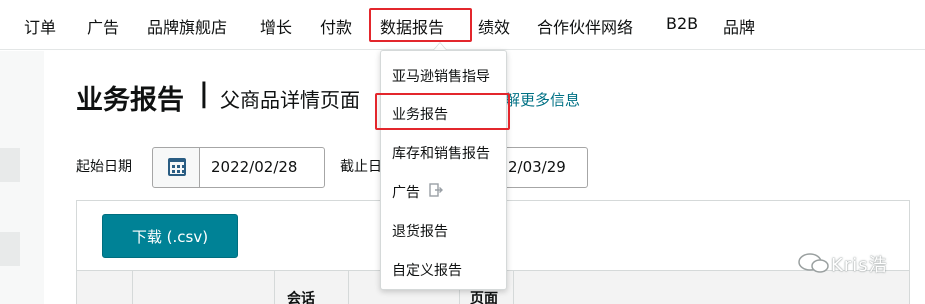 This screenshot has width=925, height=304. I want to click on nav-brand-store: 品牌旗舰店, so click(187, 26).